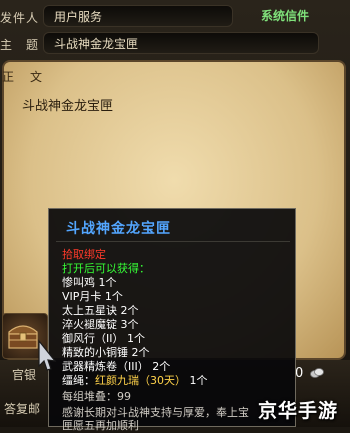  What do you see at coordinates (181, 43) in the screenshot?
I see `subject-field: 斗战神金龙宝匣` at bounding box center [181, 43].